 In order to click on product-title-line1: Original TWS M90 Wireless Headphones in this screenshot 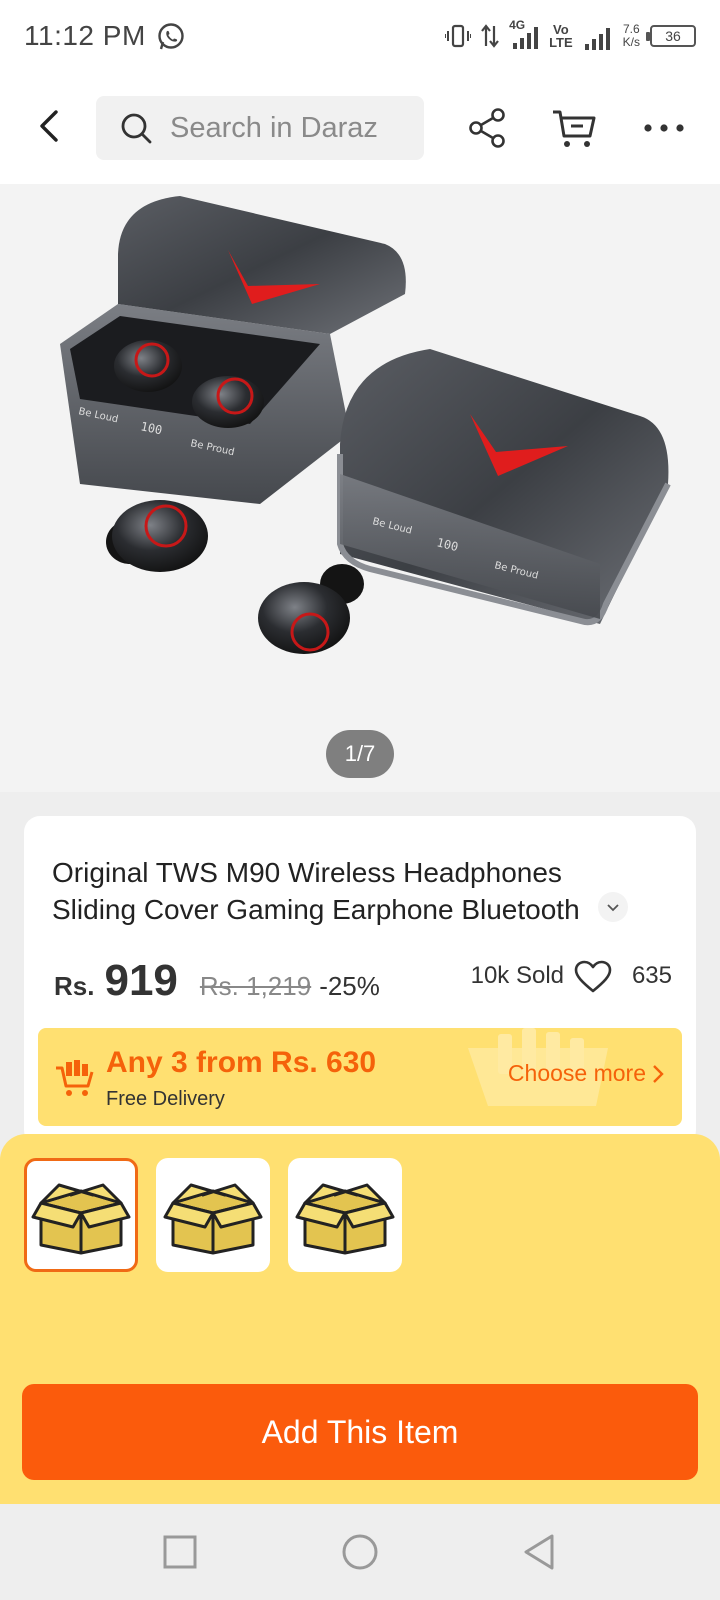, I will do `click(307, 872)`.